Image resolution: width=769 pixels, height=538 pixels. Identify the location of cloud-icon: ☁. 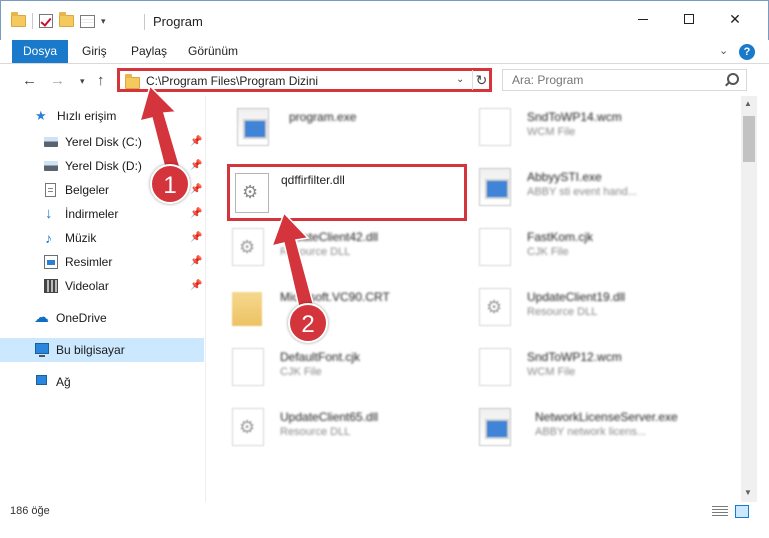
(41, 317).